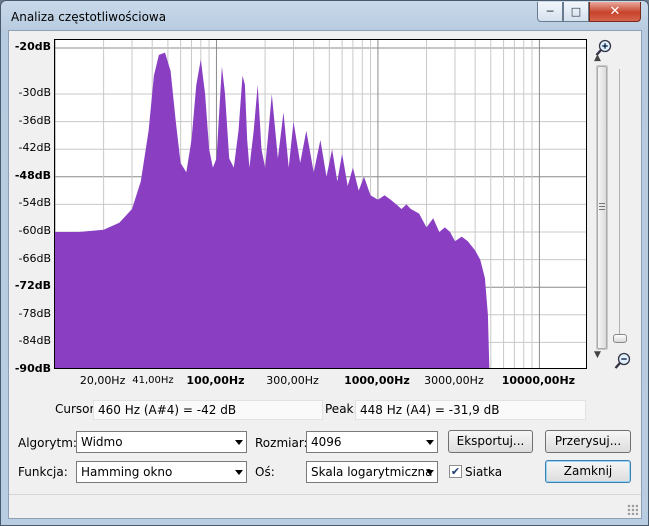 The height and width of the screenshot is (526, 649). What do you see at coordinates (588, 471) in the screenshot?
I see `close-button: Zamknij` at bounding box center [588, 471].